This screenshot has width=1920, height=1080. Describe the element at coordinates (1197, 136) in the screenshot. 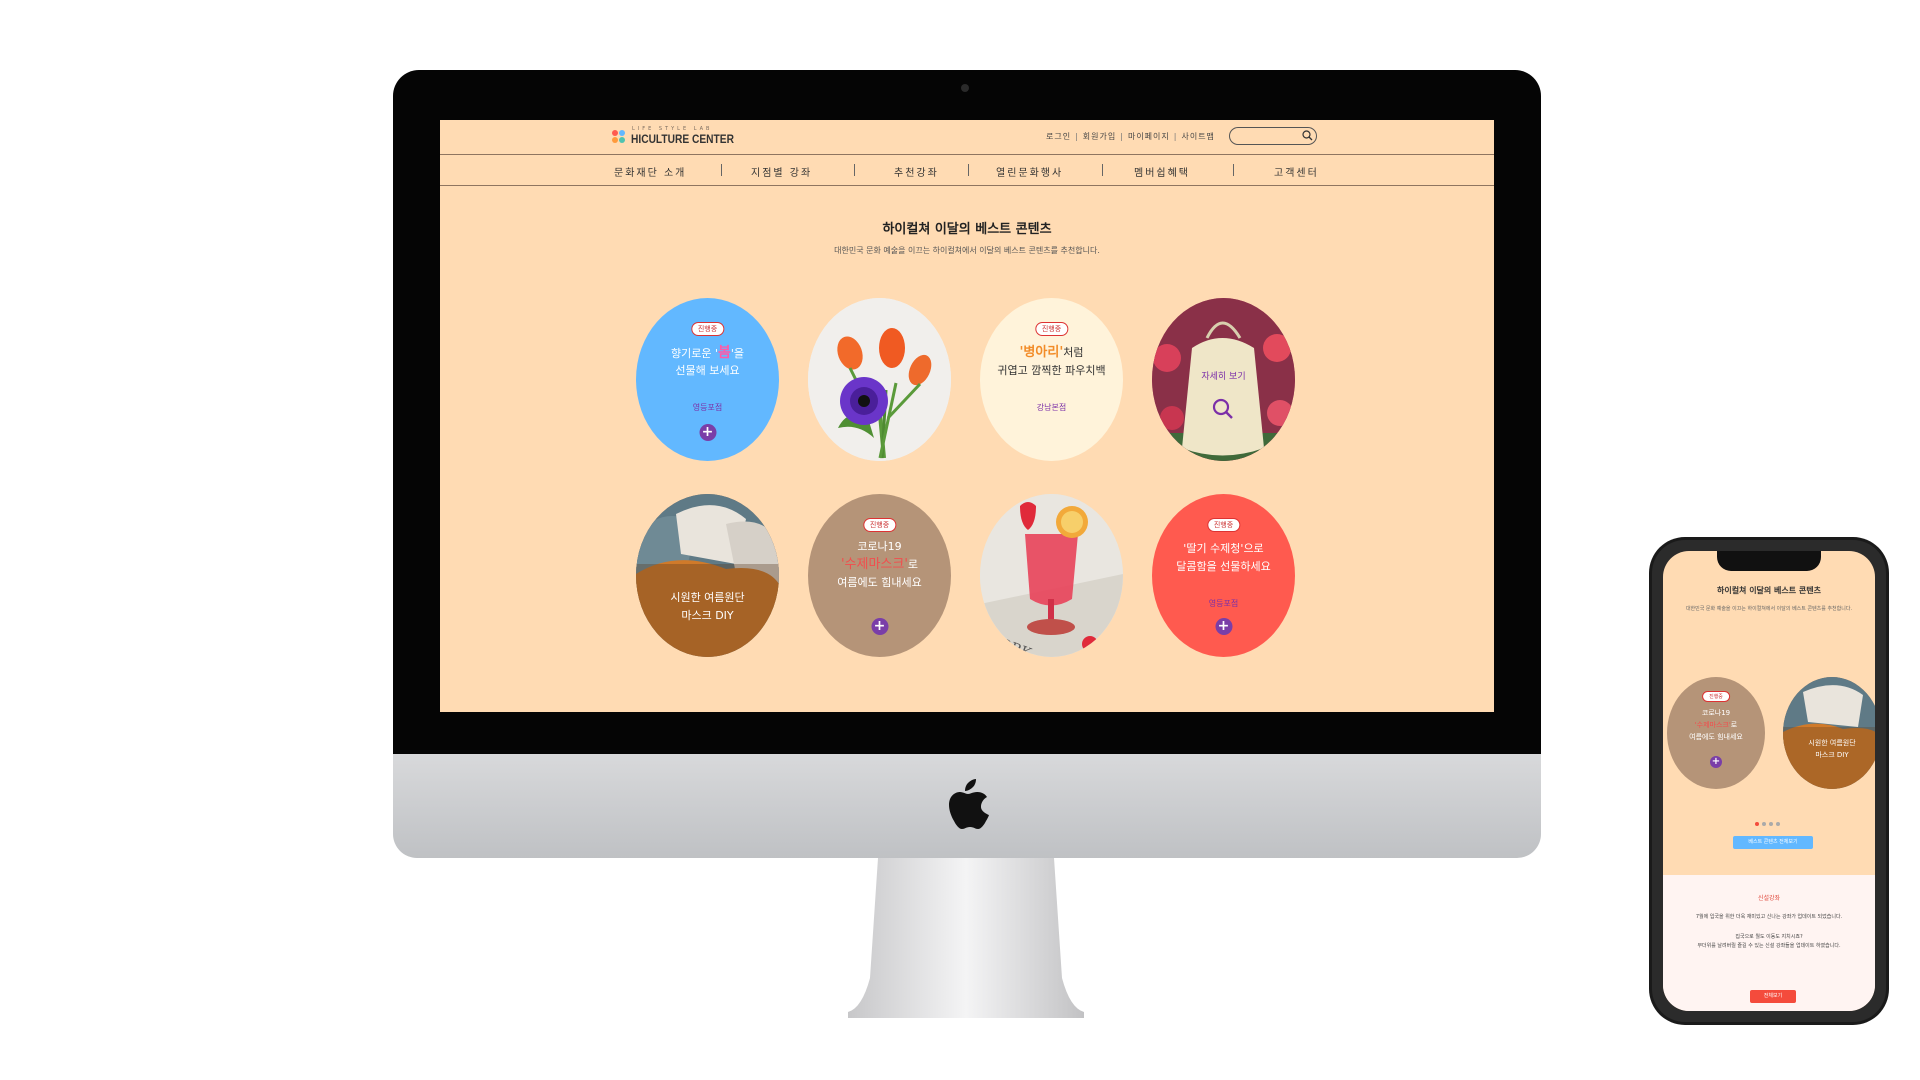

I see `sitemap-link: 사이트맵` at that location.